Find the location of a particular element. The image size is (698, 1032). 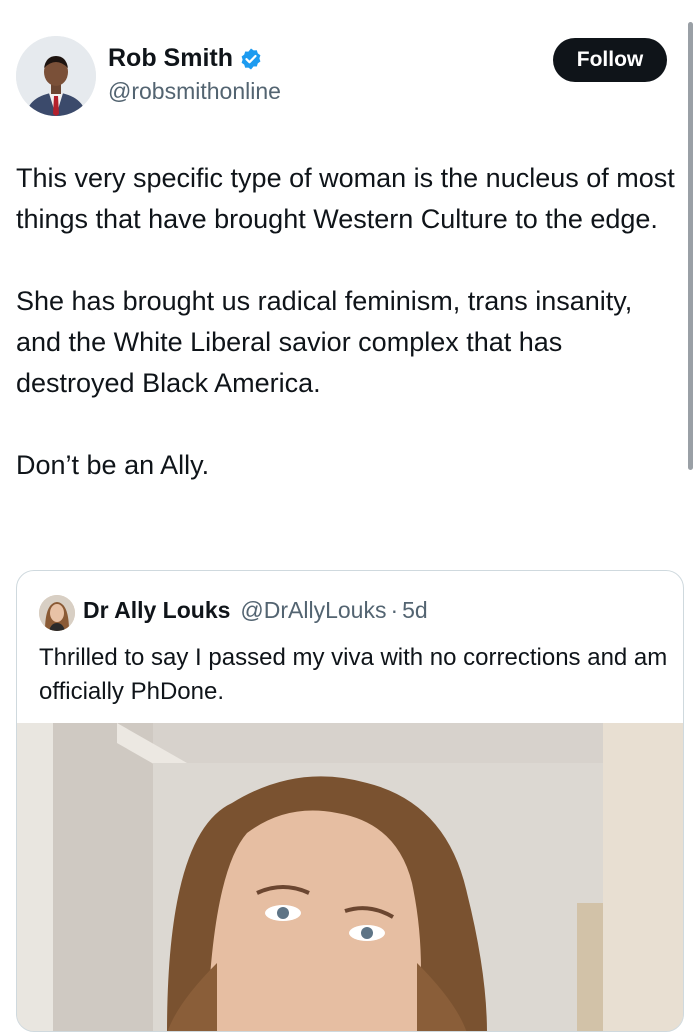

author-handle: @robsmithonline is located at coordinates (194, 91).